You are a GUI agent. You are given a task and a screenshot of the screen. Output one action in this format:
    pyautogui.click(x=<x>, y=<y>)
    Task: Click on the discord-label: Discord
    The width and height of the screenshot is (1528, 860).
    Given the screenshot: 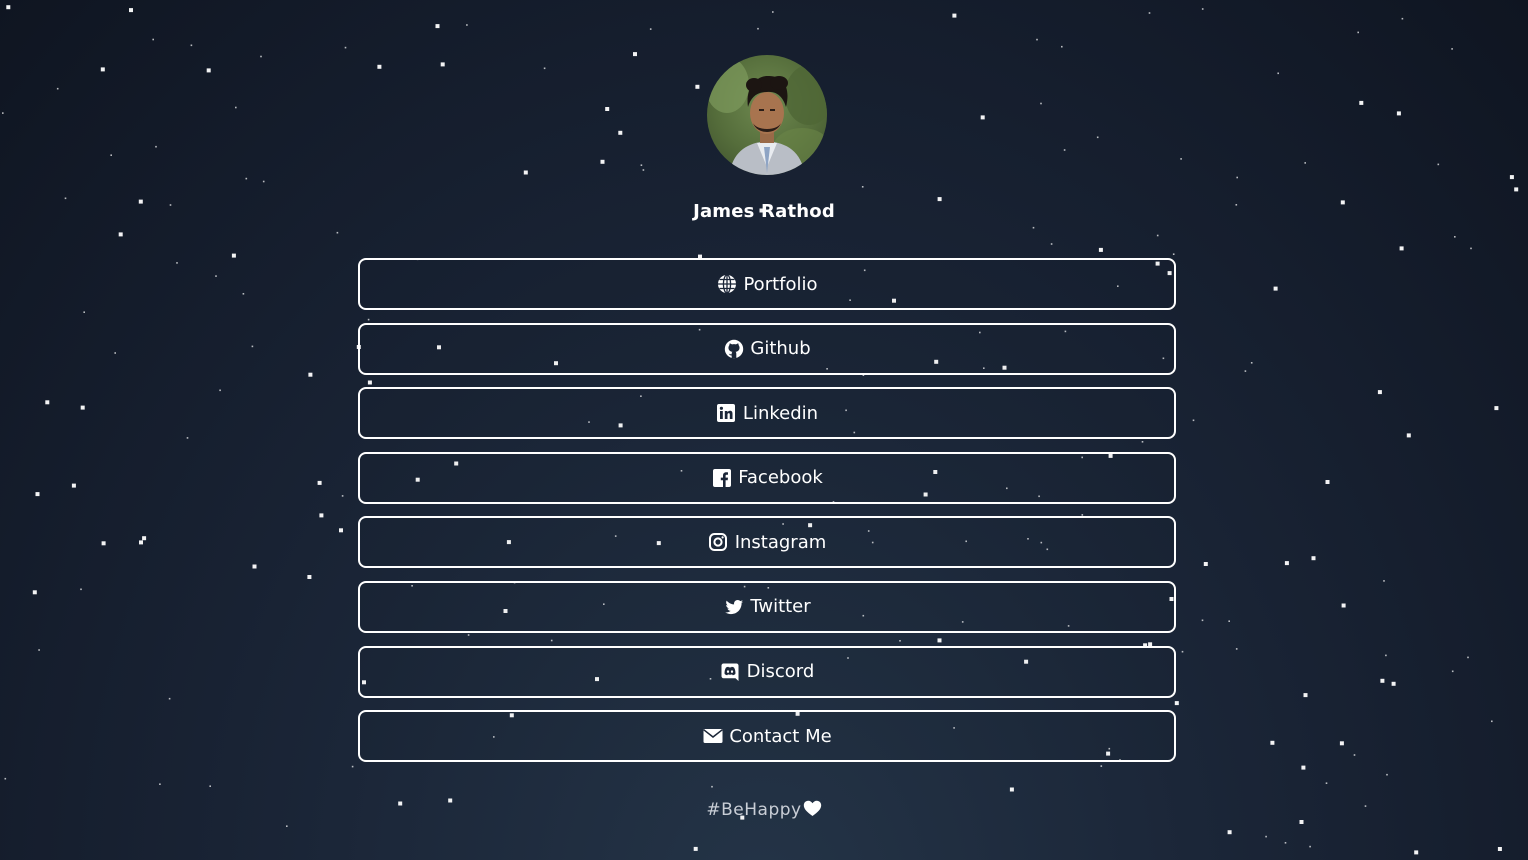 What is the action you would take?
    pyautogui.click(x=780, y=672)
    